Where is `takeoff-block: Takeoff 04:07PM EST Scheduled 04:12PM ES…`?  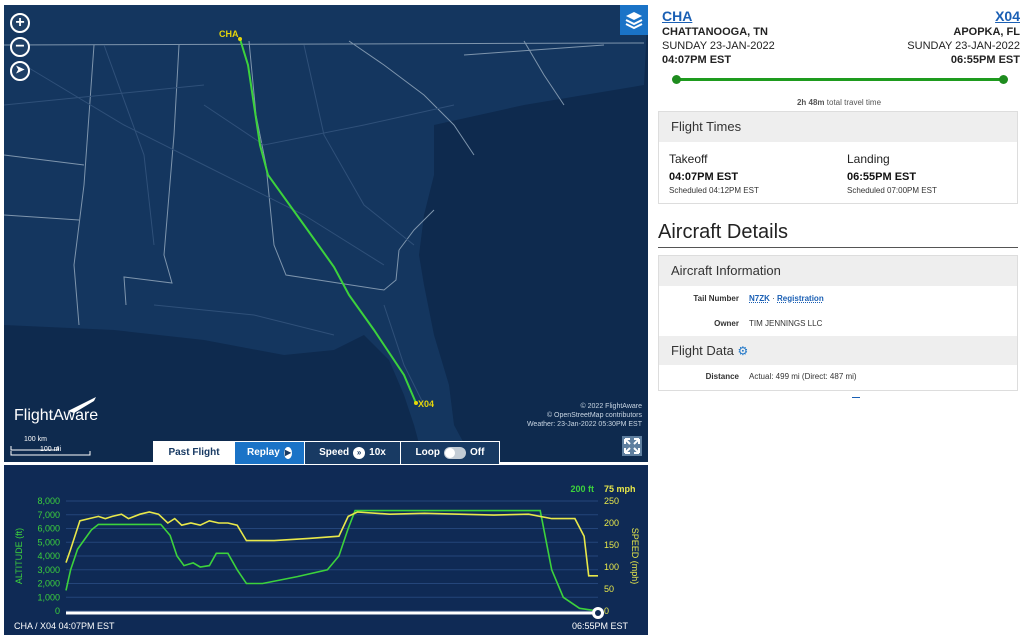 takeoff-block: Takeoff 04:07PM EST Scheduled 04:12PM ES… is located at coordinates (714, 173).